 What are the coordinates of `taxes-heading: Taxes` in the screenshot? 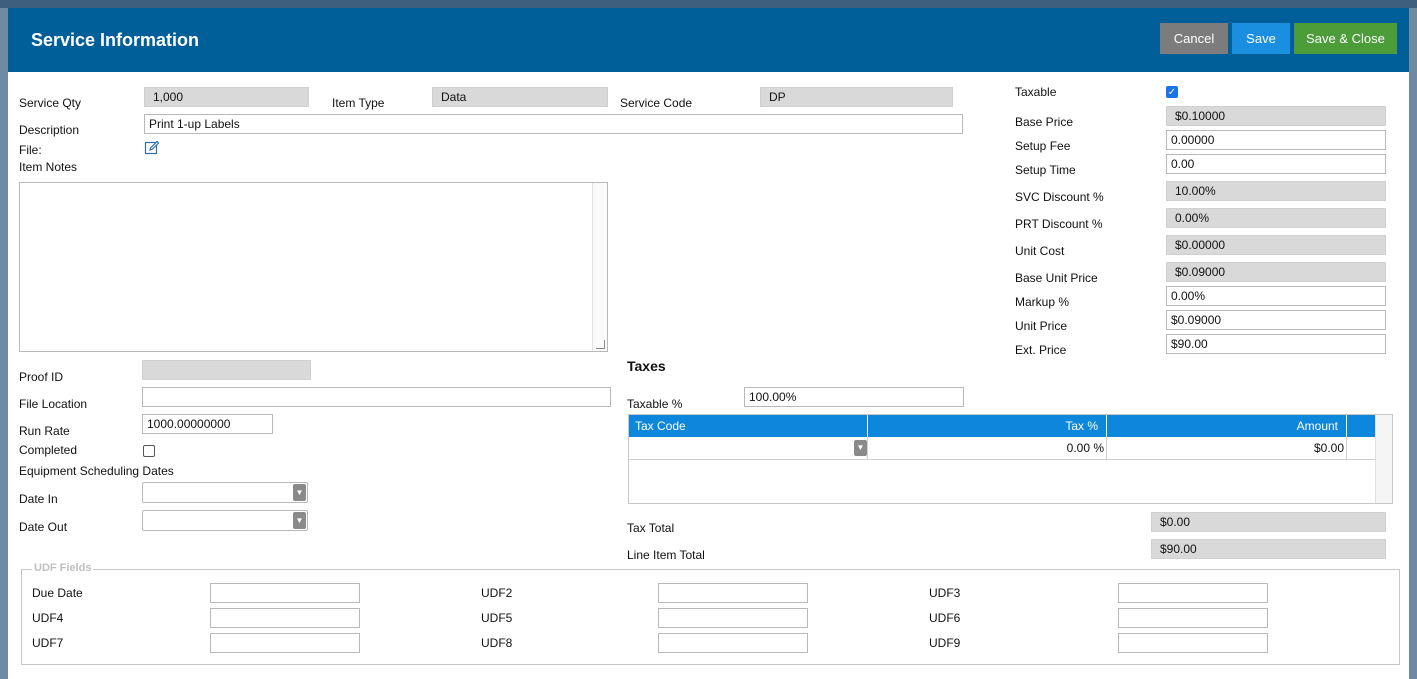 It's located at (646, 366).